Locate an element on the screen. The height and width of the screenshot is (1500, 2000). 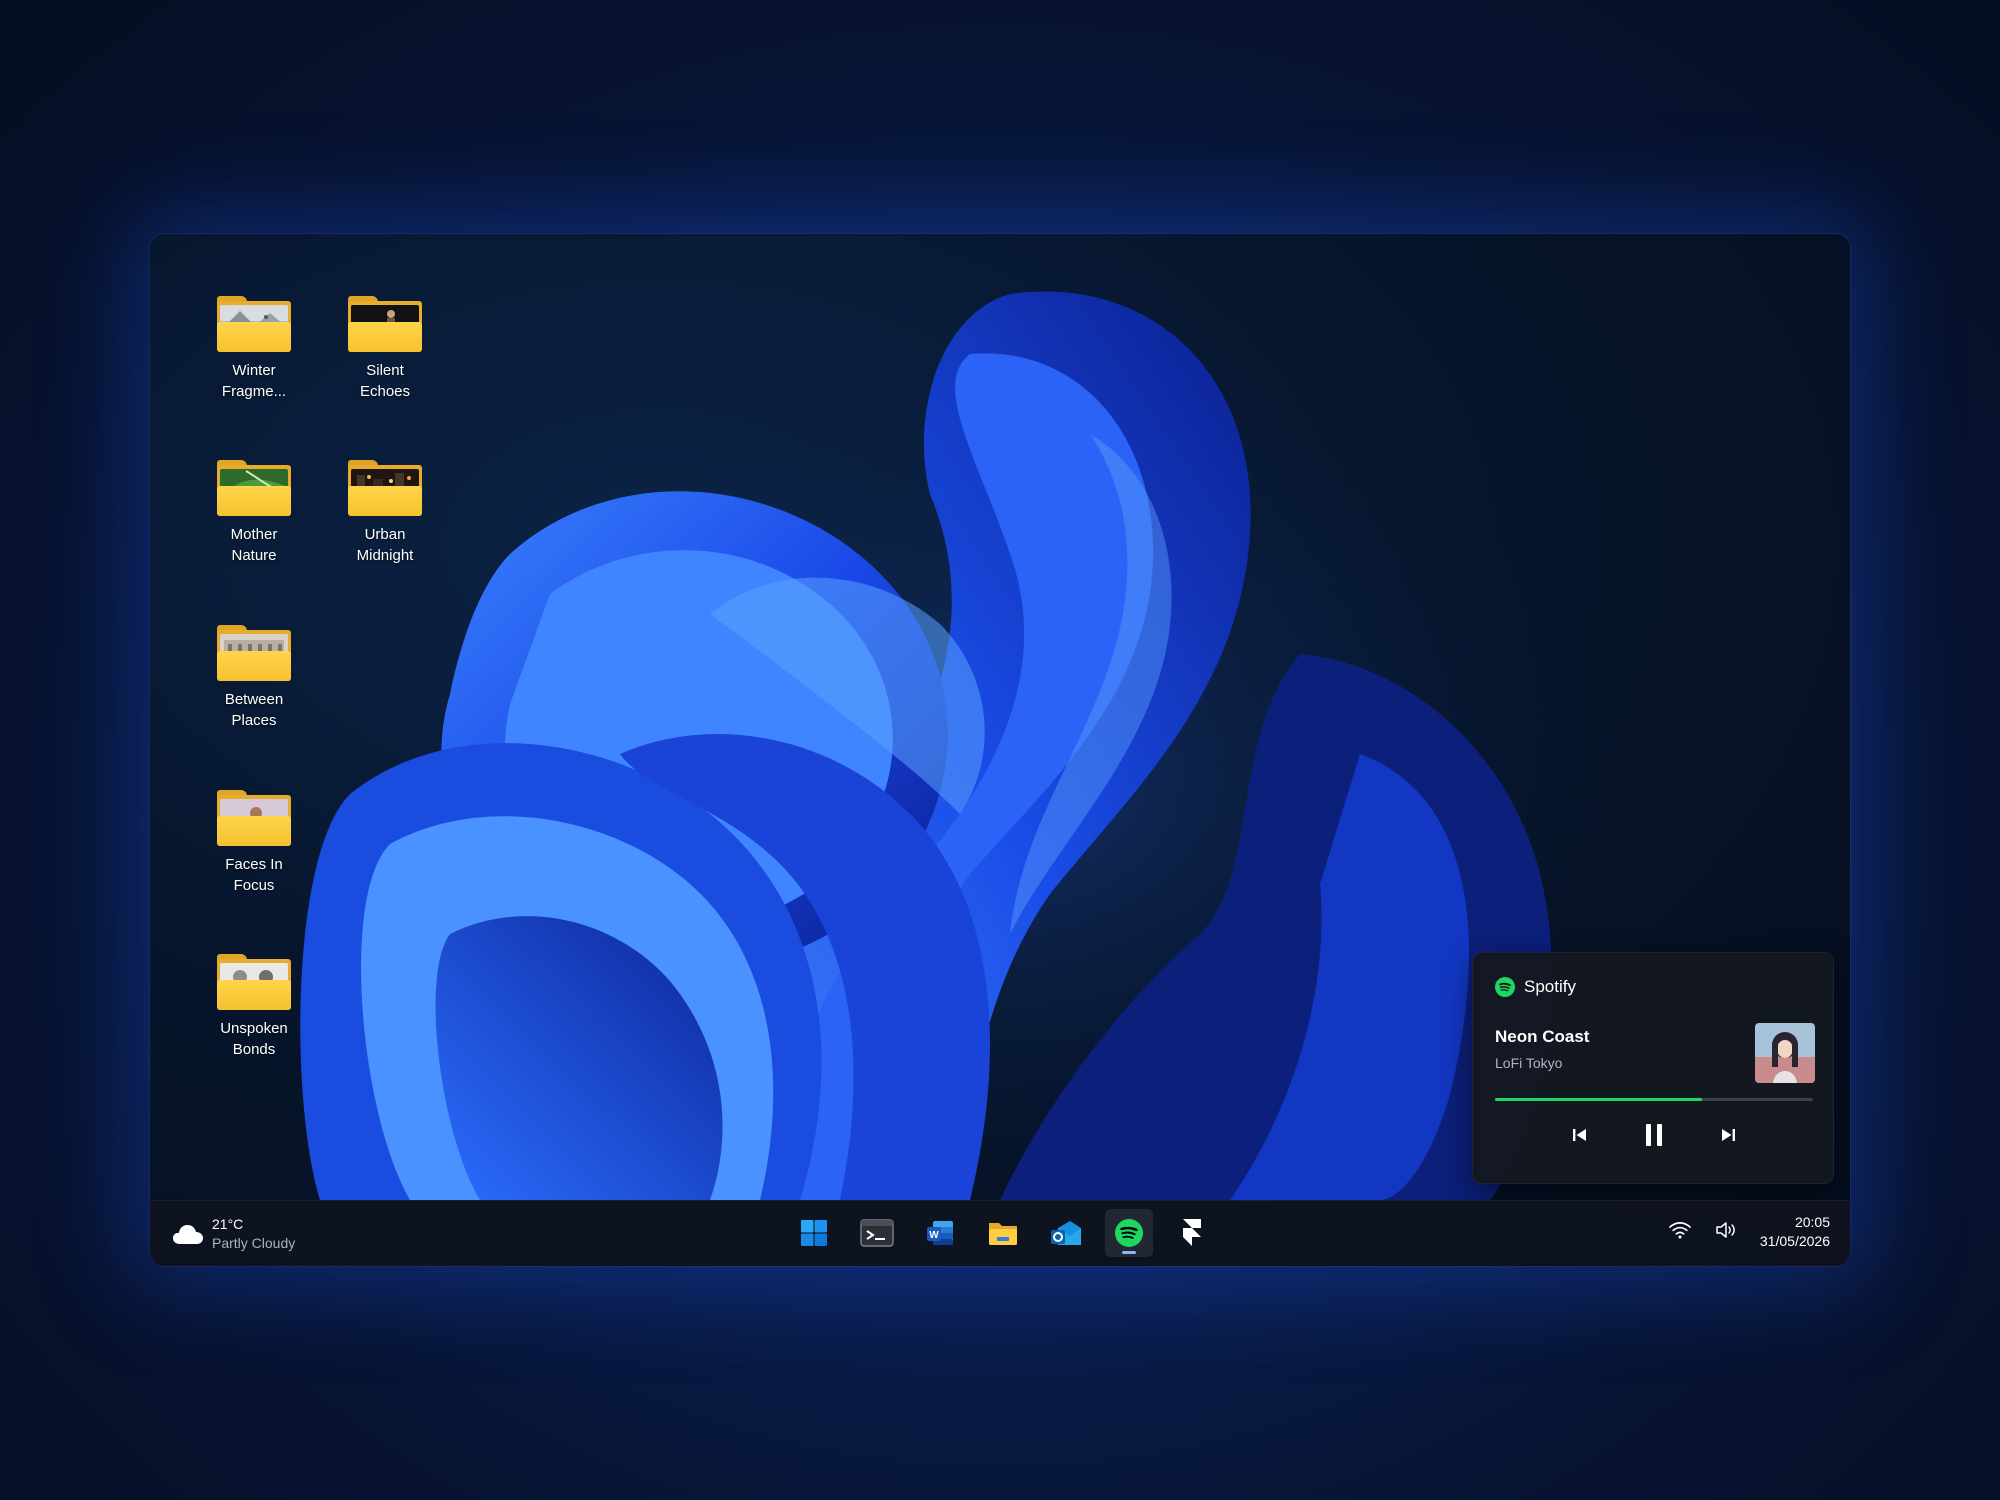
taskbar-outlook-button is located at coordinates (1066, 1233).